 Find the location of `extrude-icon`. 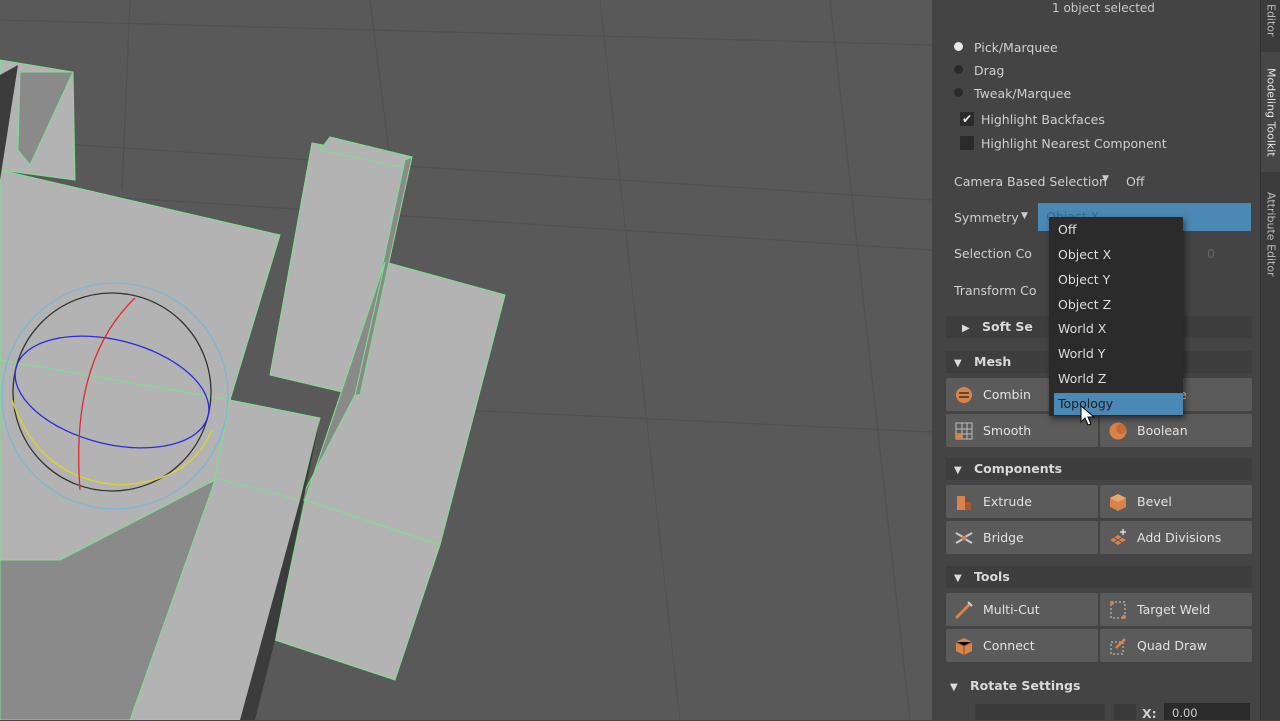

extrude-icon is located at coordinates (964, 502).